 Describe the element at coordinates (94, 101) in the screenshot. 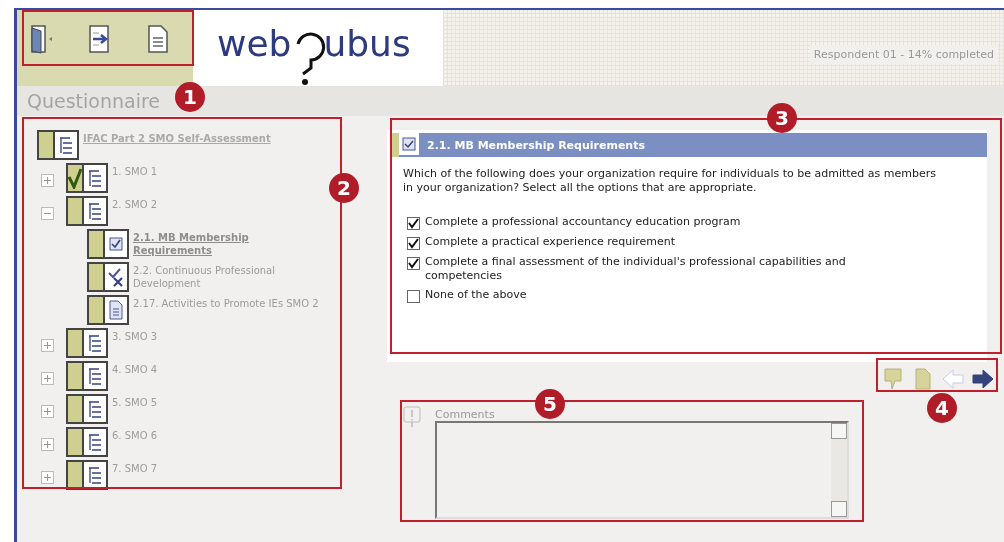

I see `section-title: Questionnaire` at that location.